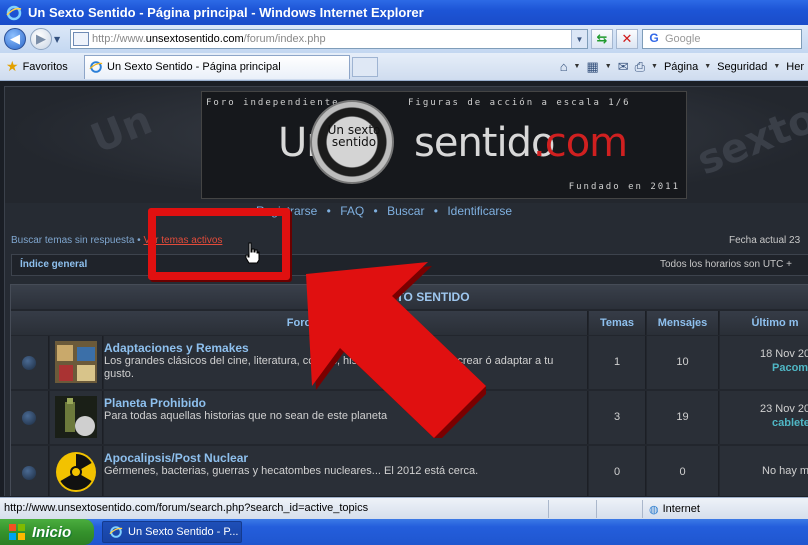 Image resolution: width=808 pixels, height=545 pixels. I want to click on mail-icon: ✉, so click(623, 67).